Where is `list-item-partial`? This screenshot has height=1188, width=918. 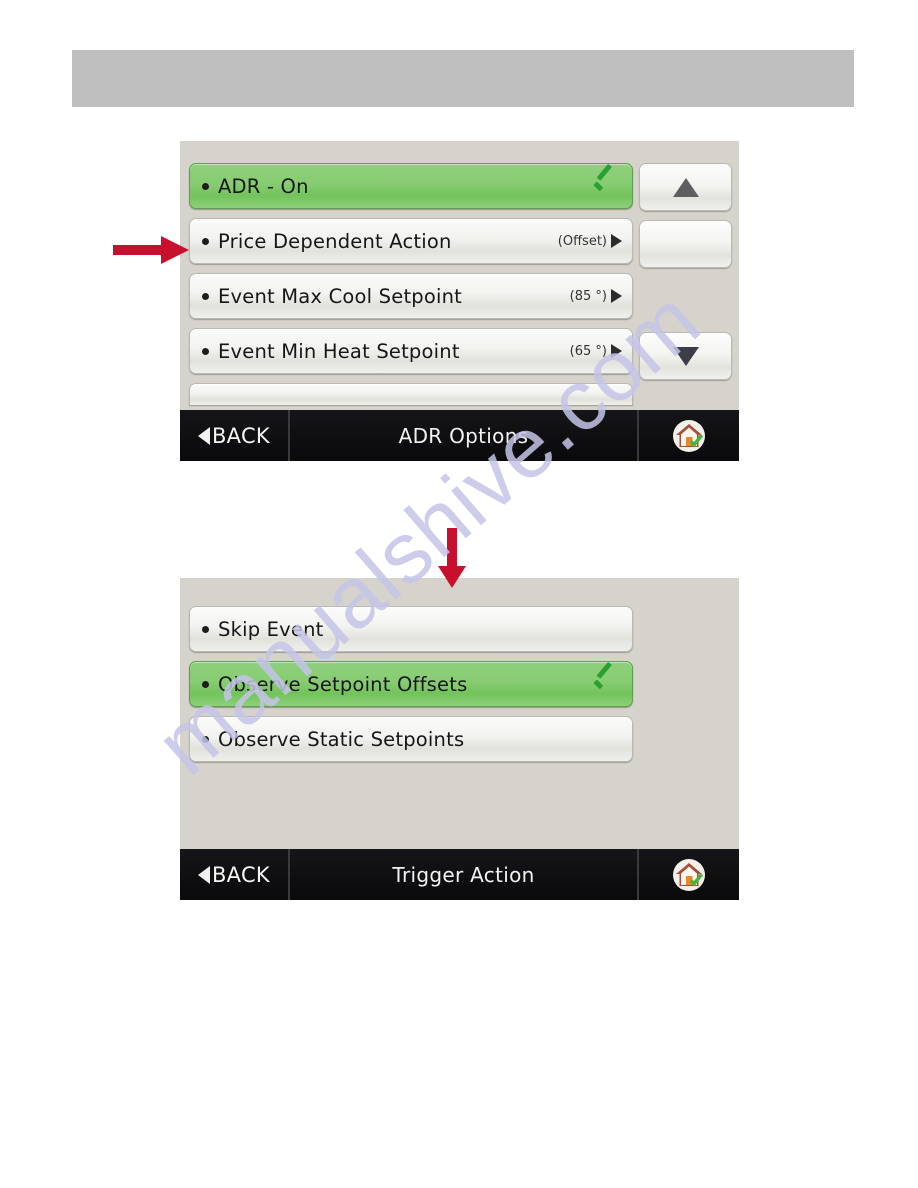 list-item-partial is located at coordinates (411, 394).